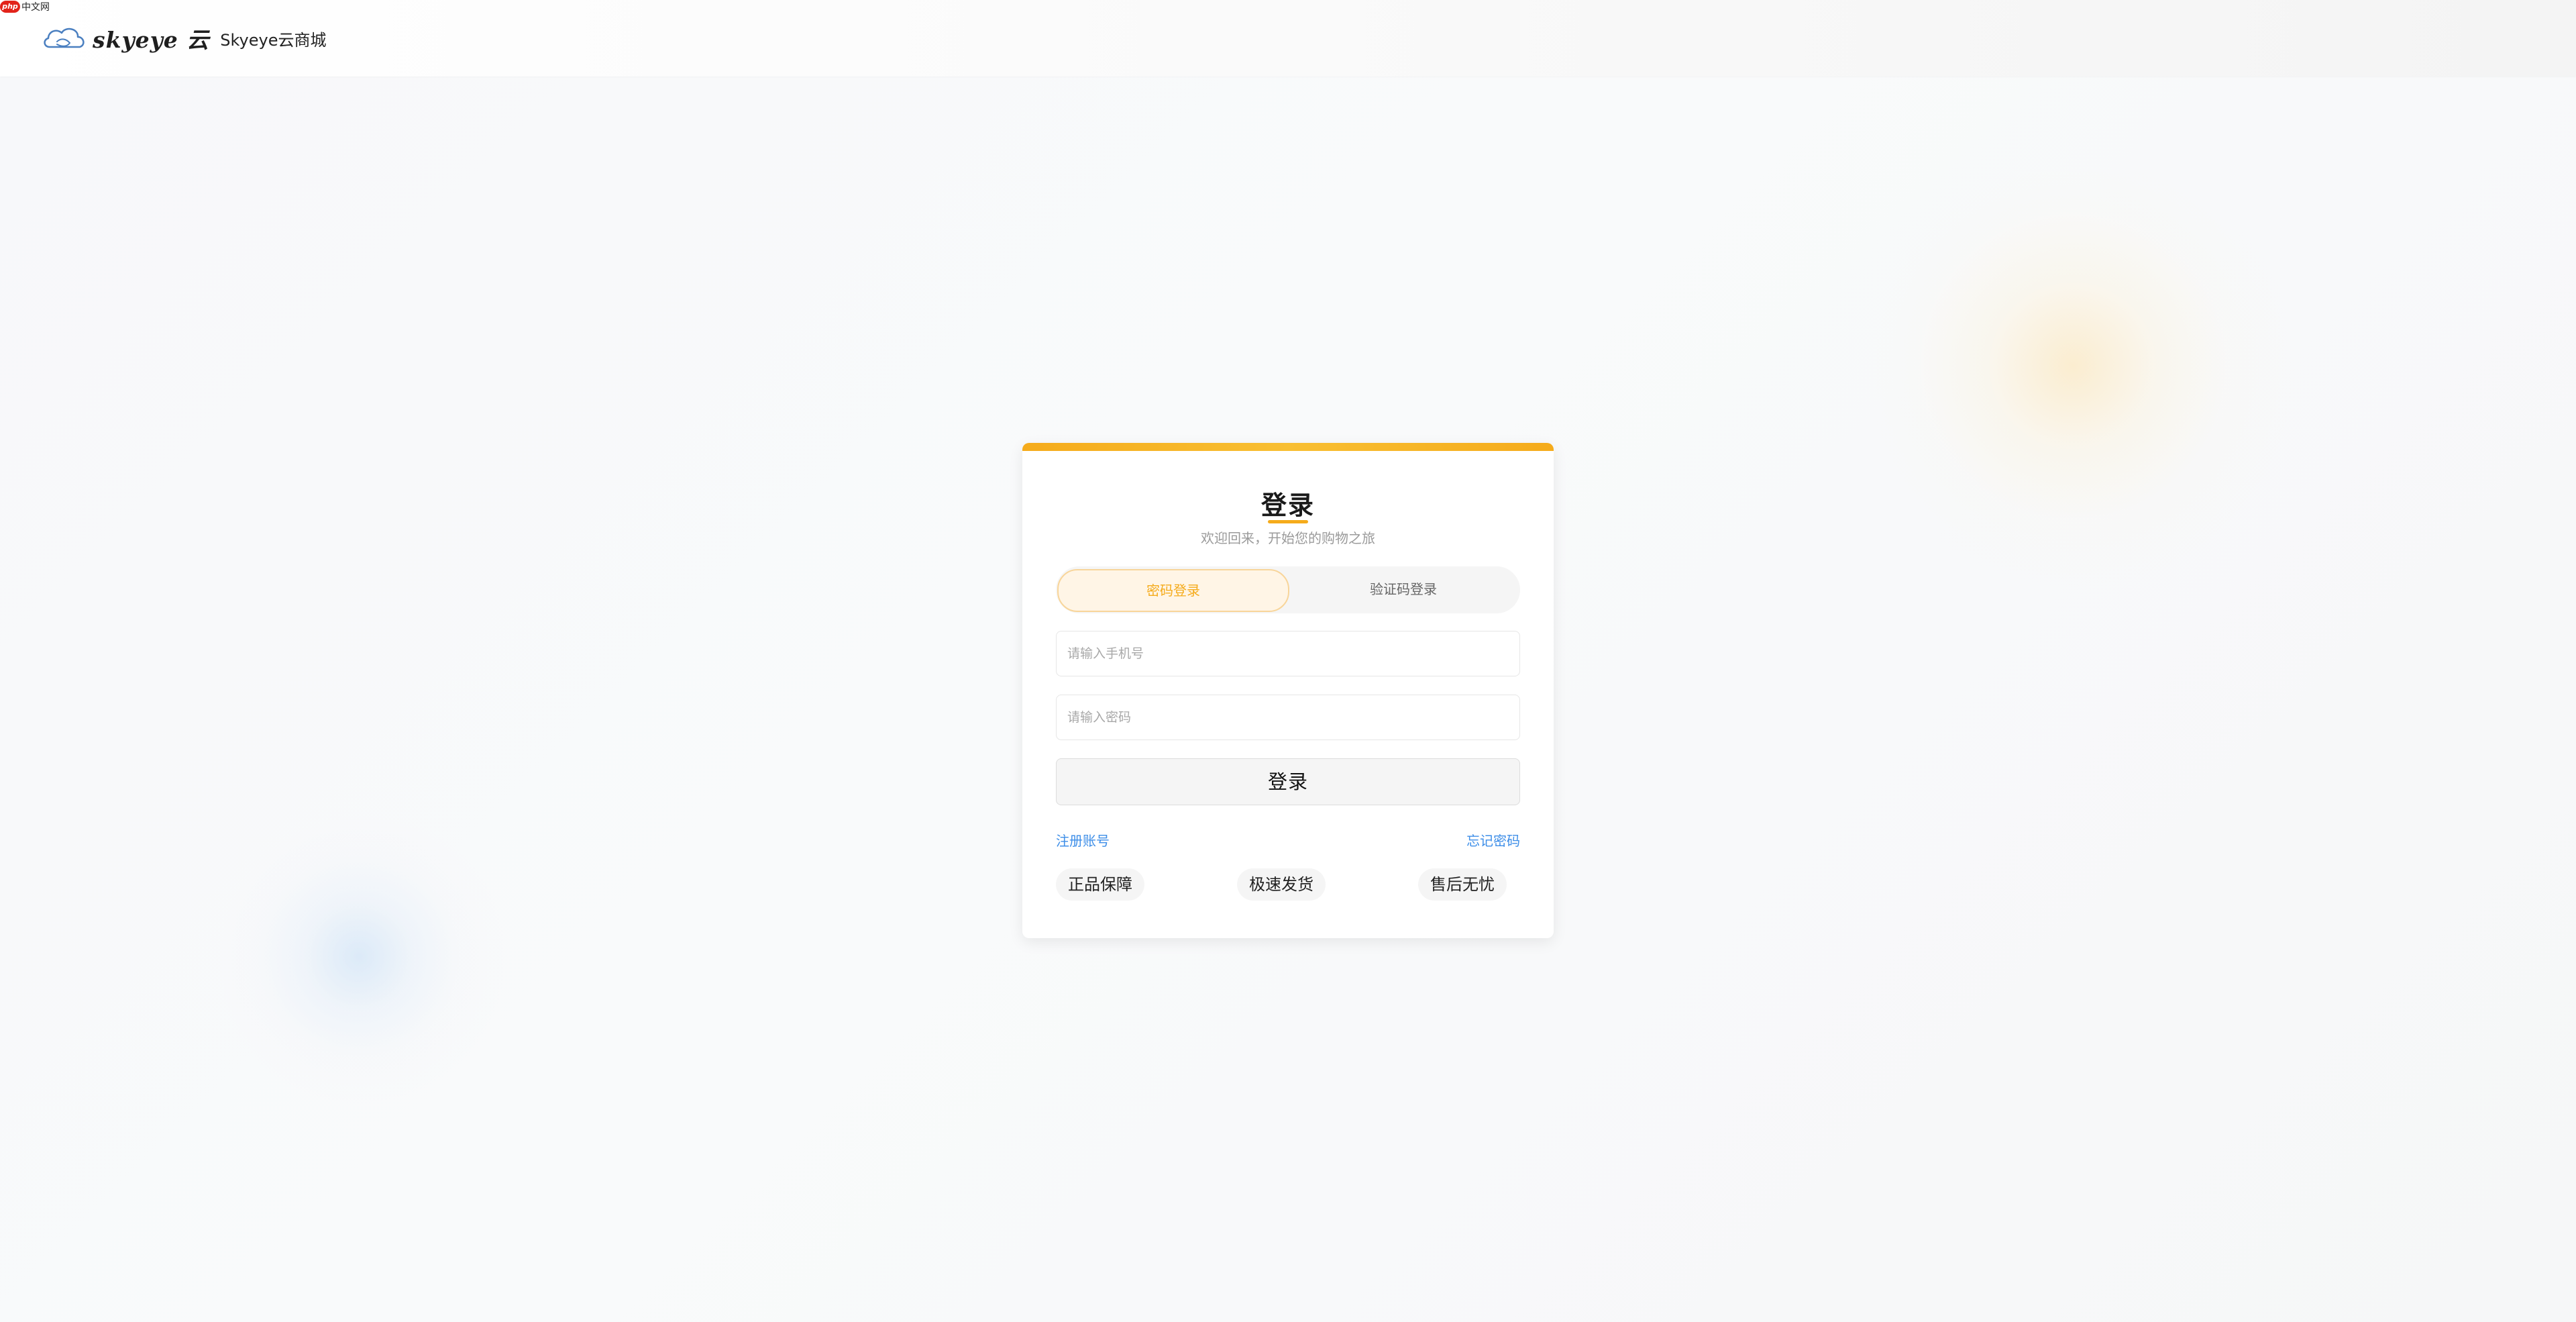 This screenshot has width=2576, height=1322. Describe the element at coordinates (1288, 38) in the screenshot. I see `top-header: skyeye 云 Skyeye云商城` at that location.